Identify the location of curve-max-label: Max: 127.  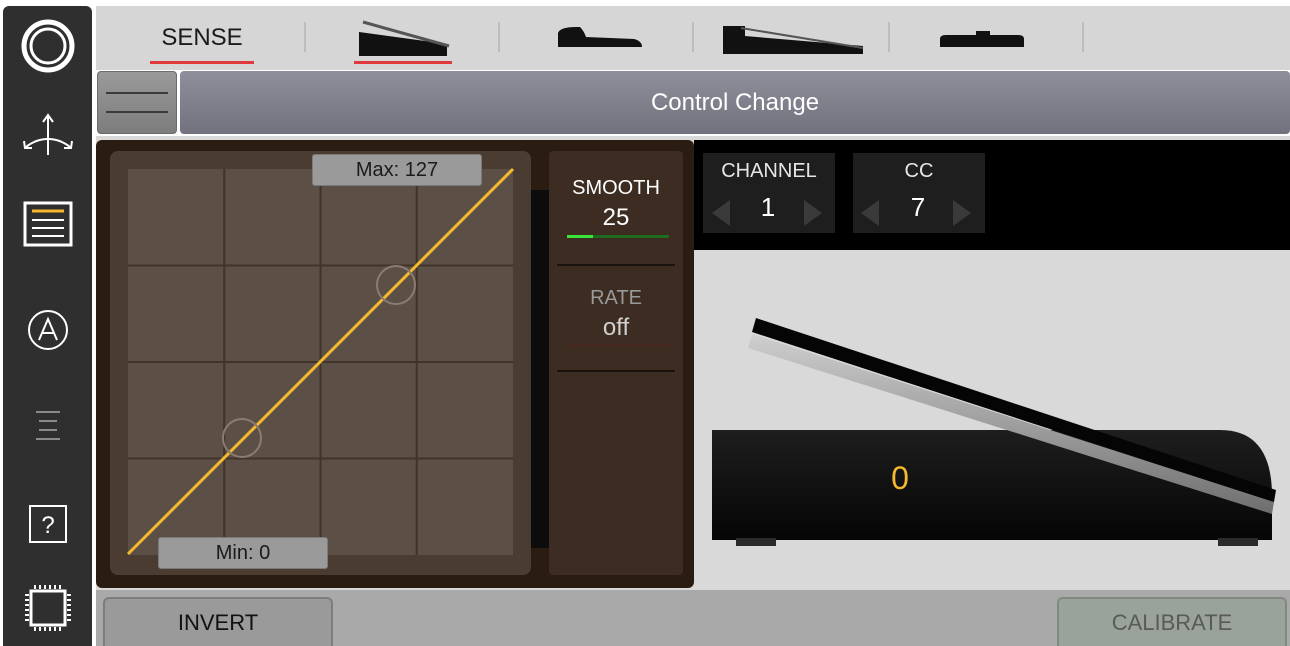
(397, 170).